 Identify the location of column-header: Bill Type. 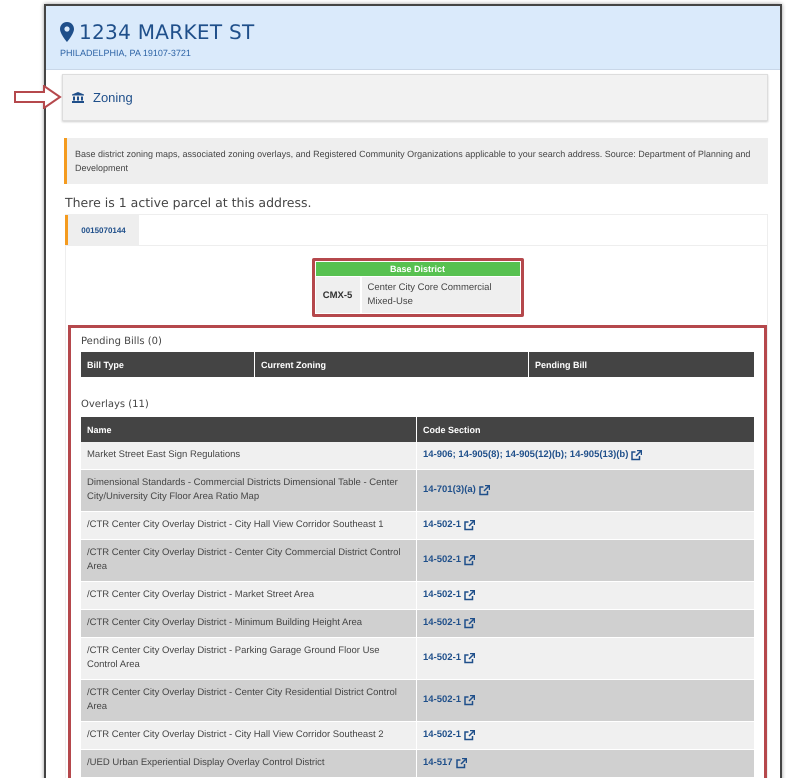
(168, 364).